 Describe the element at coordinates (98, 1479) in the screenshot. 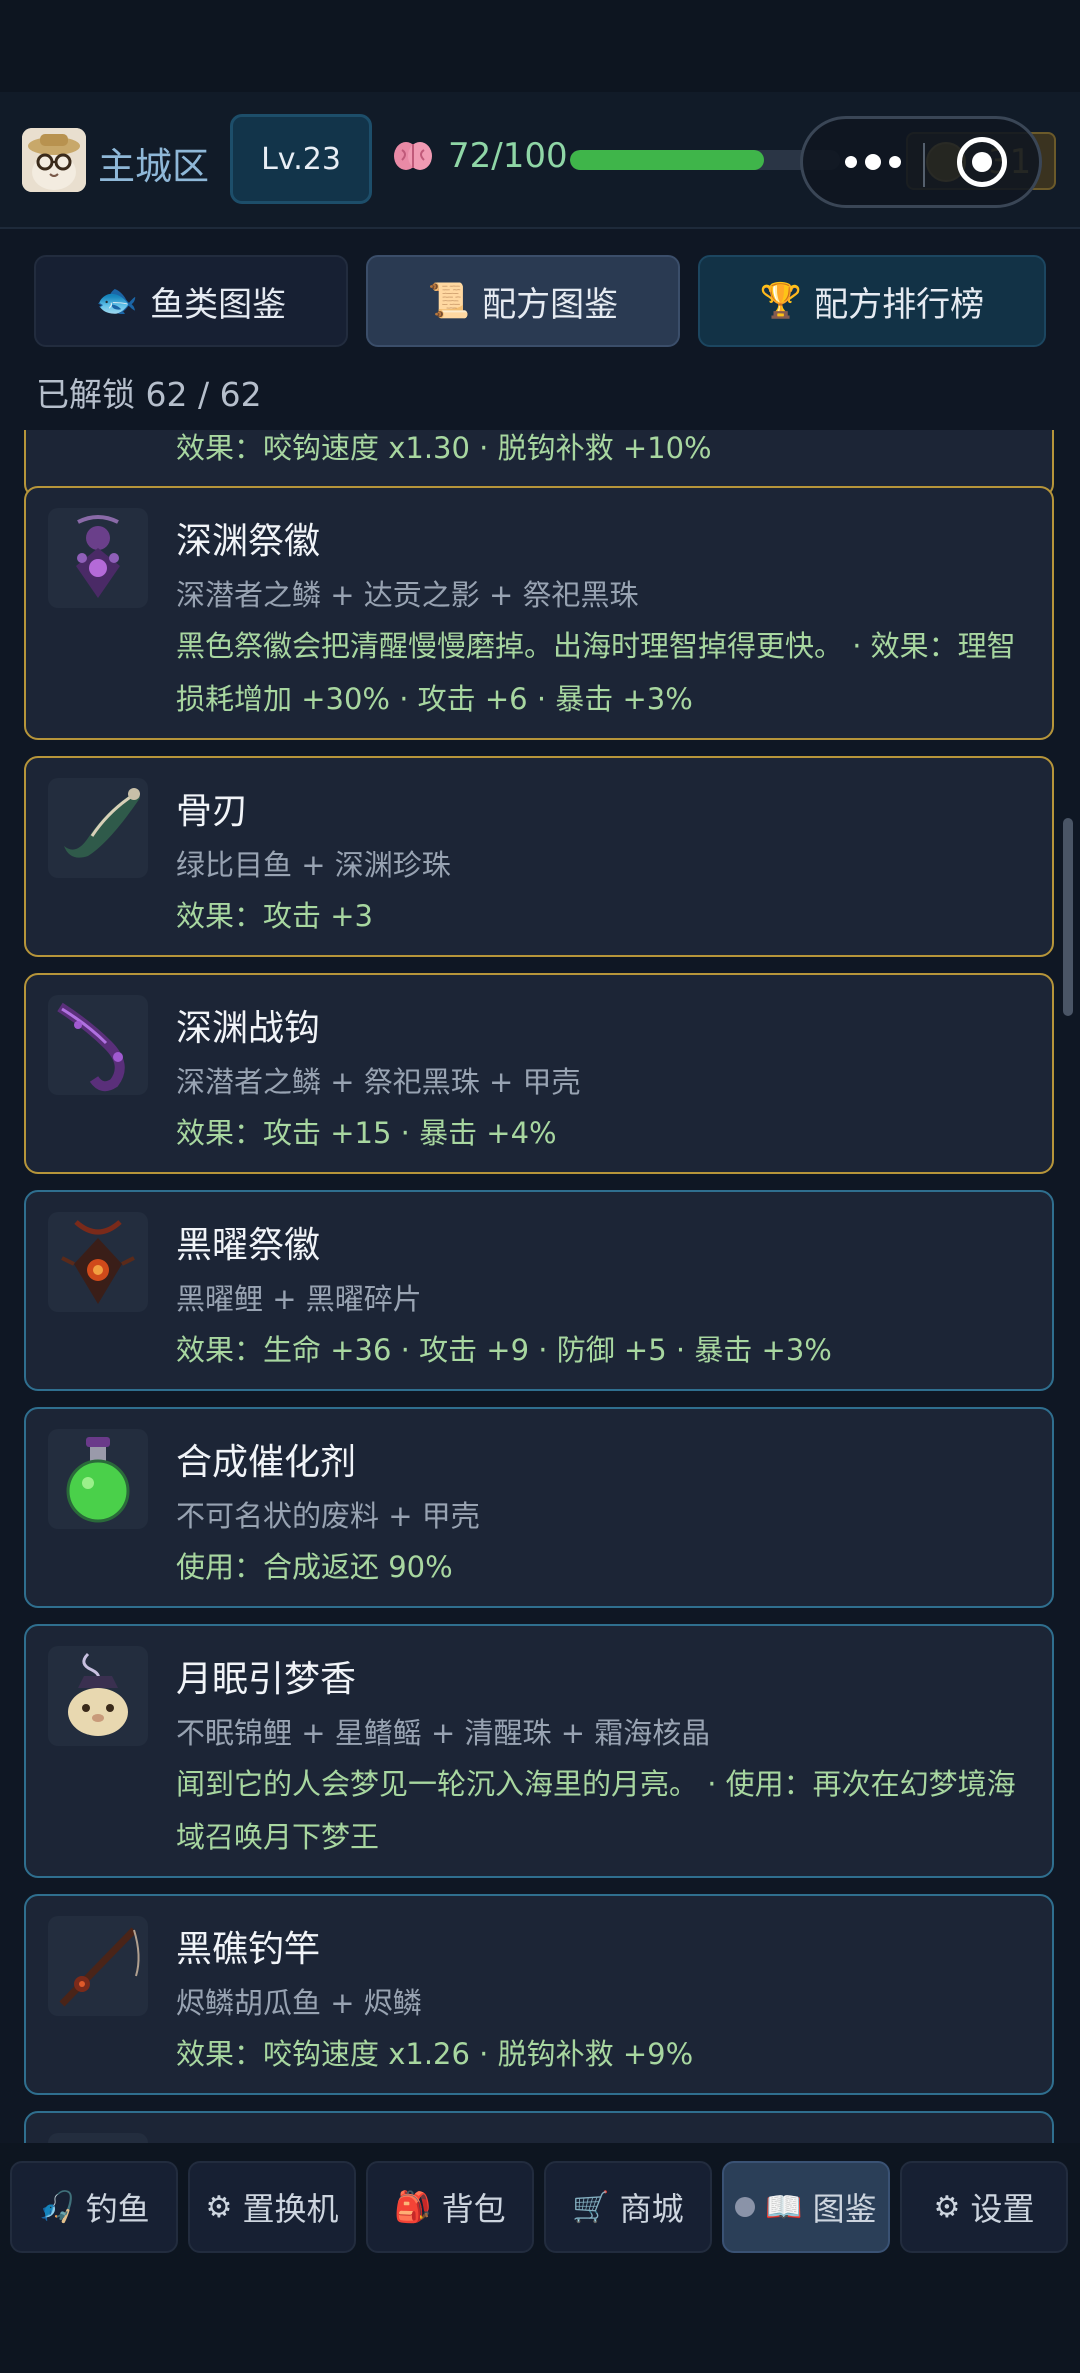

I see `potion-flask-icon` at that location.